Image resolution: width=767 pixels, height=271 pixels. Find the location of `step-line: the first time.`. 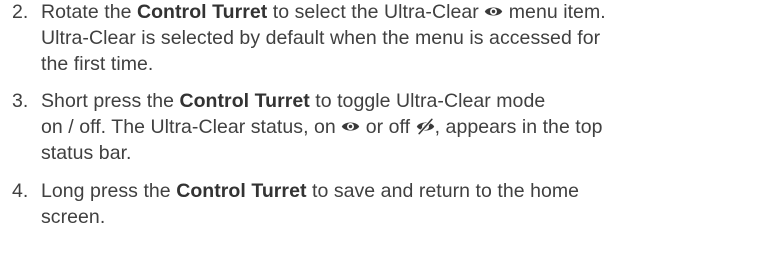

step-line: the first time. is located at coordinates (97, 63).